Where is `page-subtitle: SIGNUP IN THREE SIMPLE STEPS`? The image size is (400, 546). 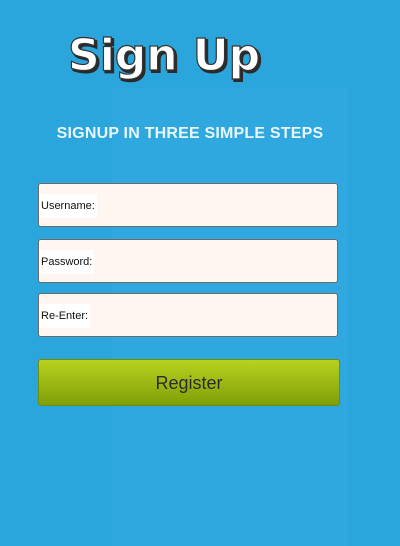 page-subtitle: SIGNUP IN THREE SIMPLE STEPS is located at coordinates (190, 133).